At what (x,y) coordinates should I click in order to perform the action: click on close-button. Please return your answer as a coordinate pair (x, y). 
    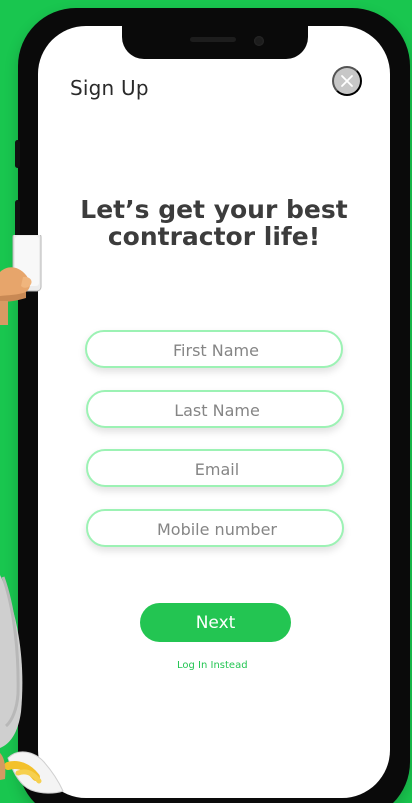
    Looking at the image, I should click on (347, 81).